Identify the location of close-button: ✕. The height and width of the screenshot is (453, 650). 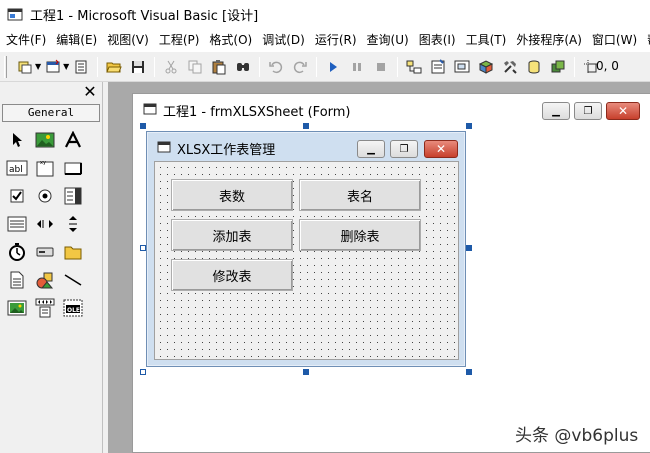
(623, 111).